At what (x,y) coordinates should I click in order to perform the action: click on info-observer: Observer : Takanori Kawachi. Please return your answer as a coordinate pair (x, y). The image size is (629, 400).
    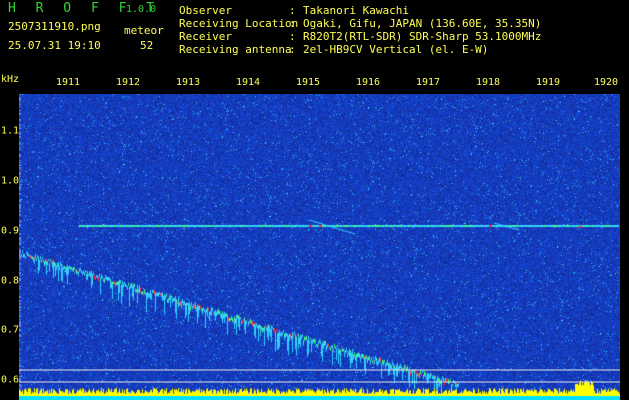
    Looking at the image, I should click on (360, 10).